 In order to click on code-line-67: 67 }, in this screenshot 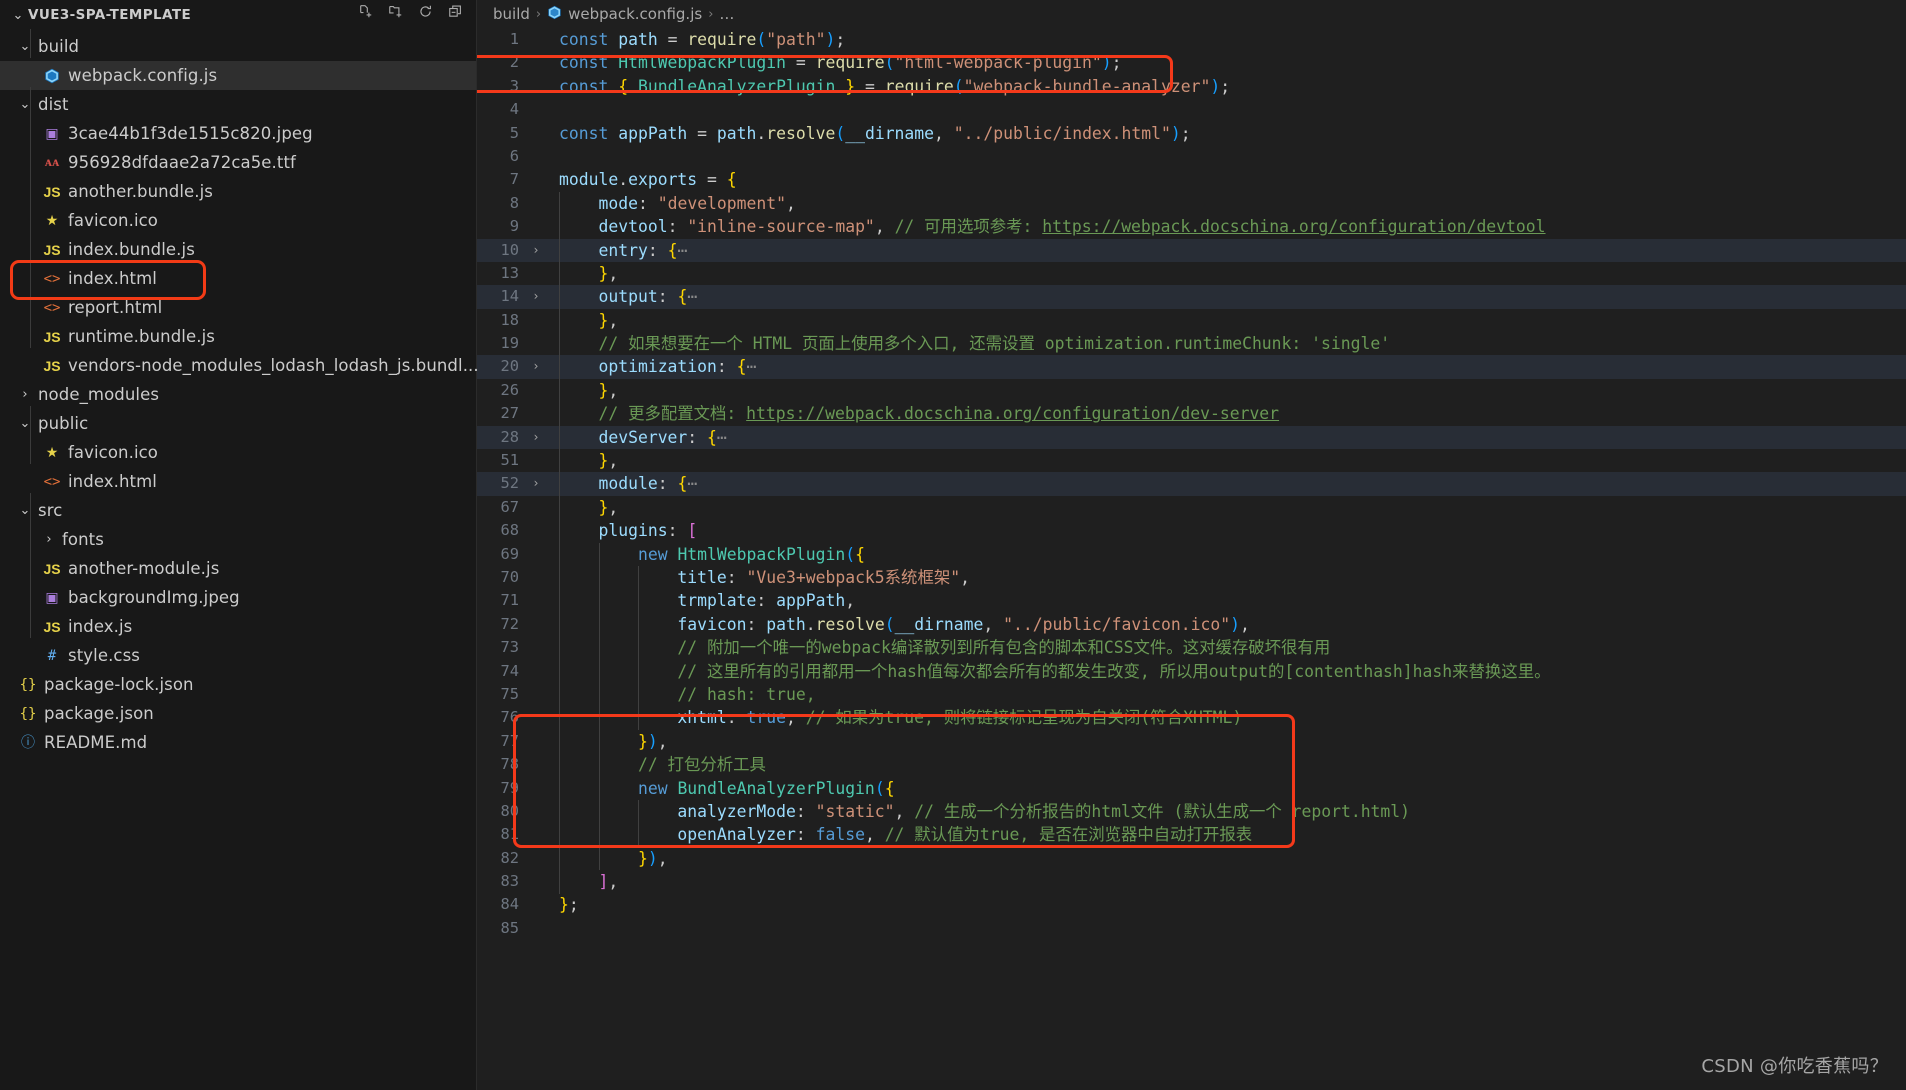, I will do `click(1191, 507)`.